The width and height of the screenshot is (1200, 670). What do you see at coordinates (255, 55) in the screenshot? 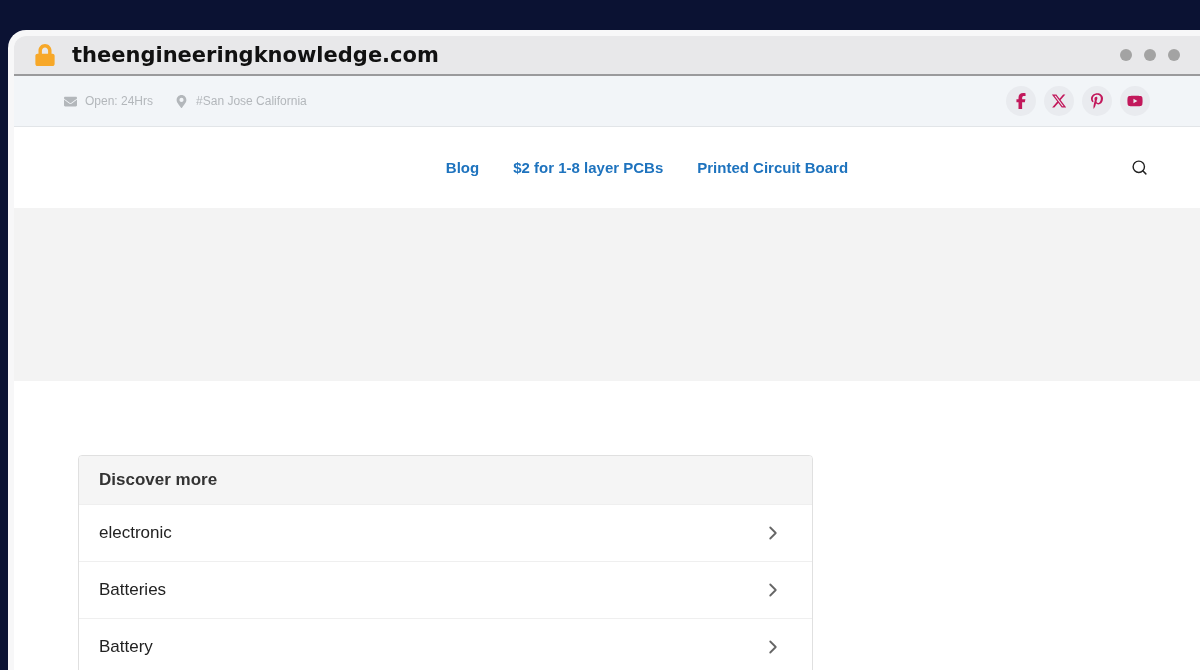
I see `url-text: theengineeringknowledge.com` at bounding box center [255, 55].